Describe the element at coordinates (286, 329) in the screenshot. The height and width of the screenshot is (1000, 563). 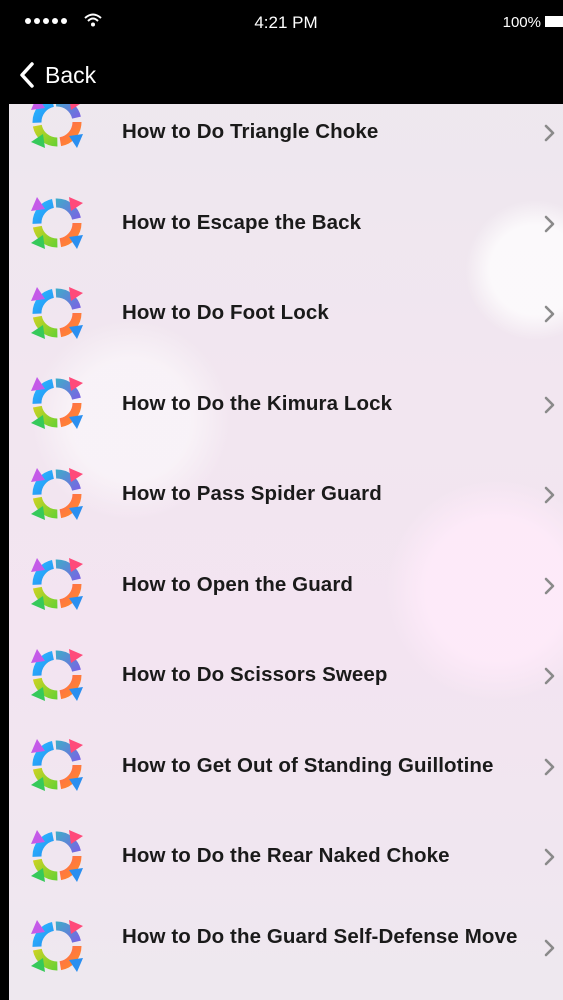
I see `list-item: How to Do Foot Lock` at that location.